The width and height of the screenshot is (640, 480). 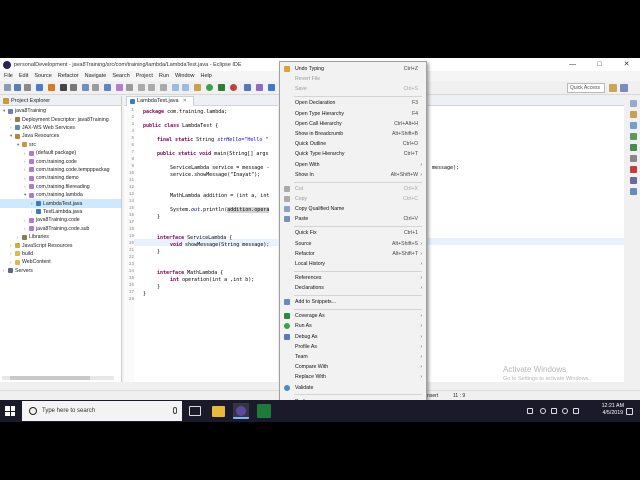 What do you see at coordinates (60, 212) in the screenshot?
I see `tree-item: › TestLambda.java` at bounding box center [60, 212].